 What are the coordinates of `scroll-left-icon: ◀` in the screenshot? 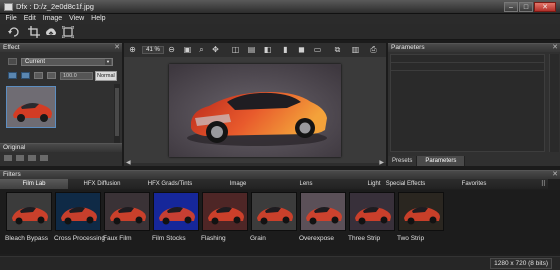 It's located at (128, 162).